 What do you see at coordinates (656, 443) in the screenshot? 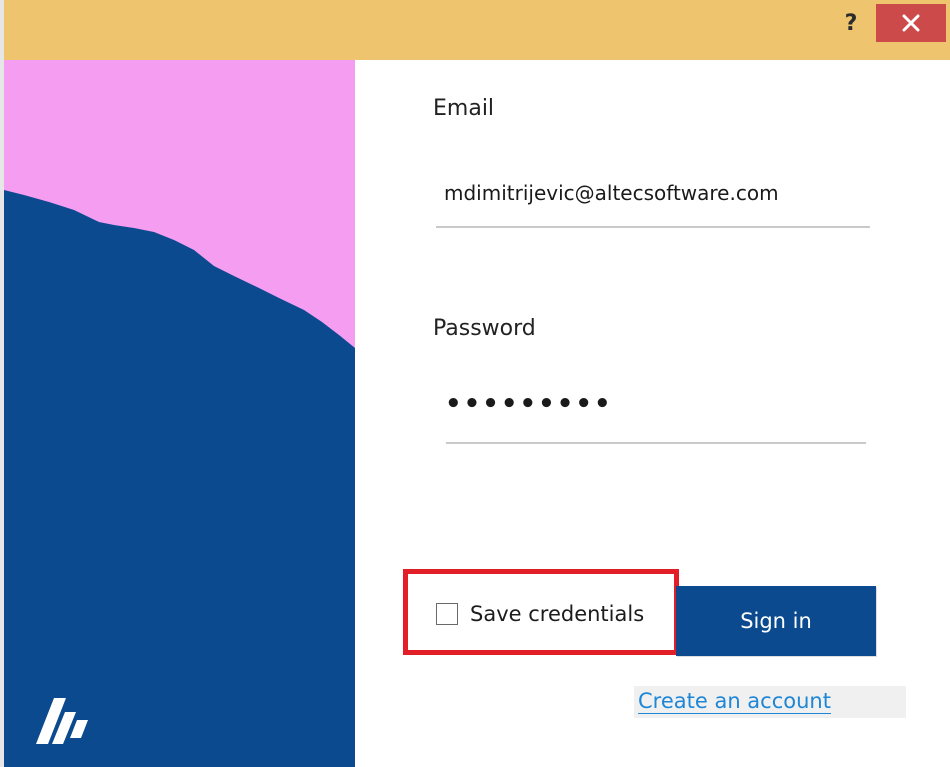
I see `password-input-underline` at bounding box center [656, 443].